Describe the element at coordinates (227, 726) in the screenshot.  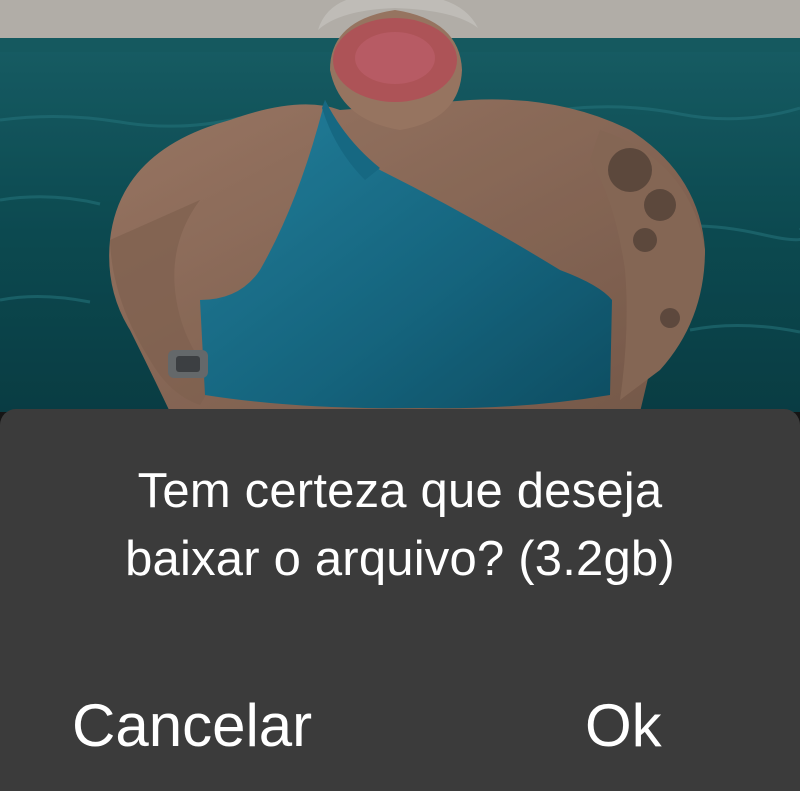
I see `cancel-button: Cancelar` at that location.